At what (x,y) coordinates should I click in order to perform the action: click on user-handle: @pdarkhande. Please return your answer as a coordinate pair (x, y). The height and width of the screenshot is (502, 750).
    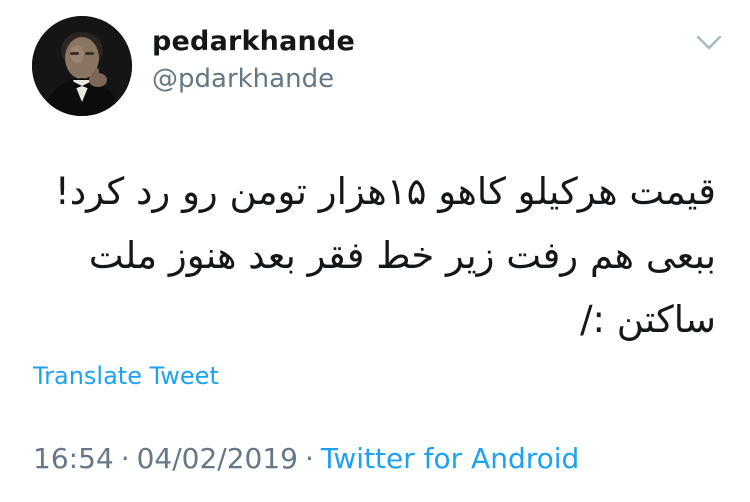
    Looking at the image, I should click on (243, 79).